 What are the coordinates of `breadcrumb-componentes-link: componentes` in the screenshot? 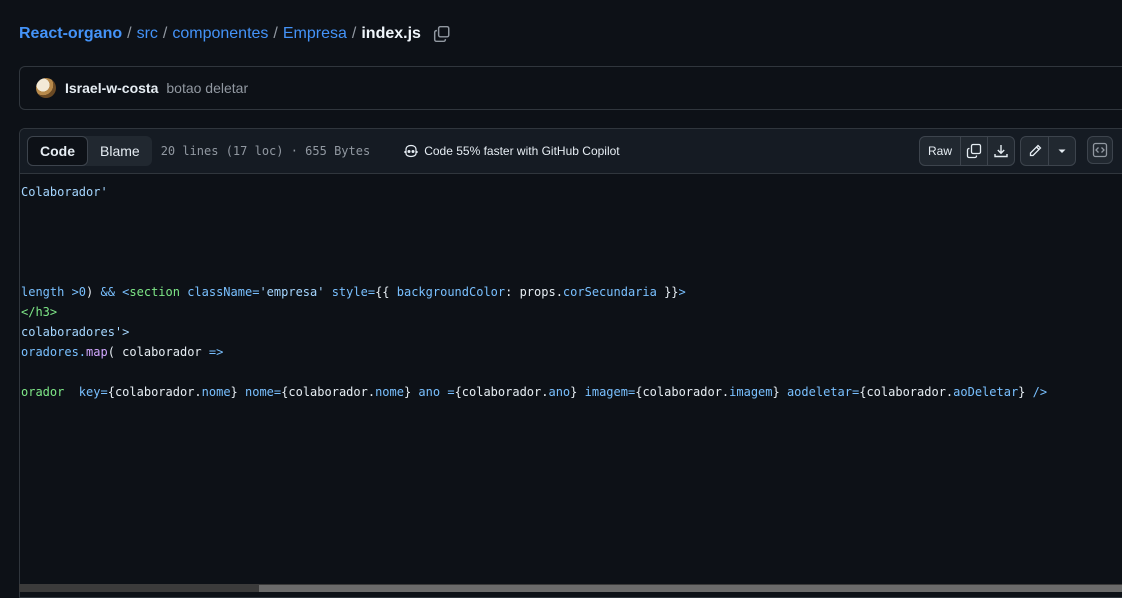 It's located at (220, 34).